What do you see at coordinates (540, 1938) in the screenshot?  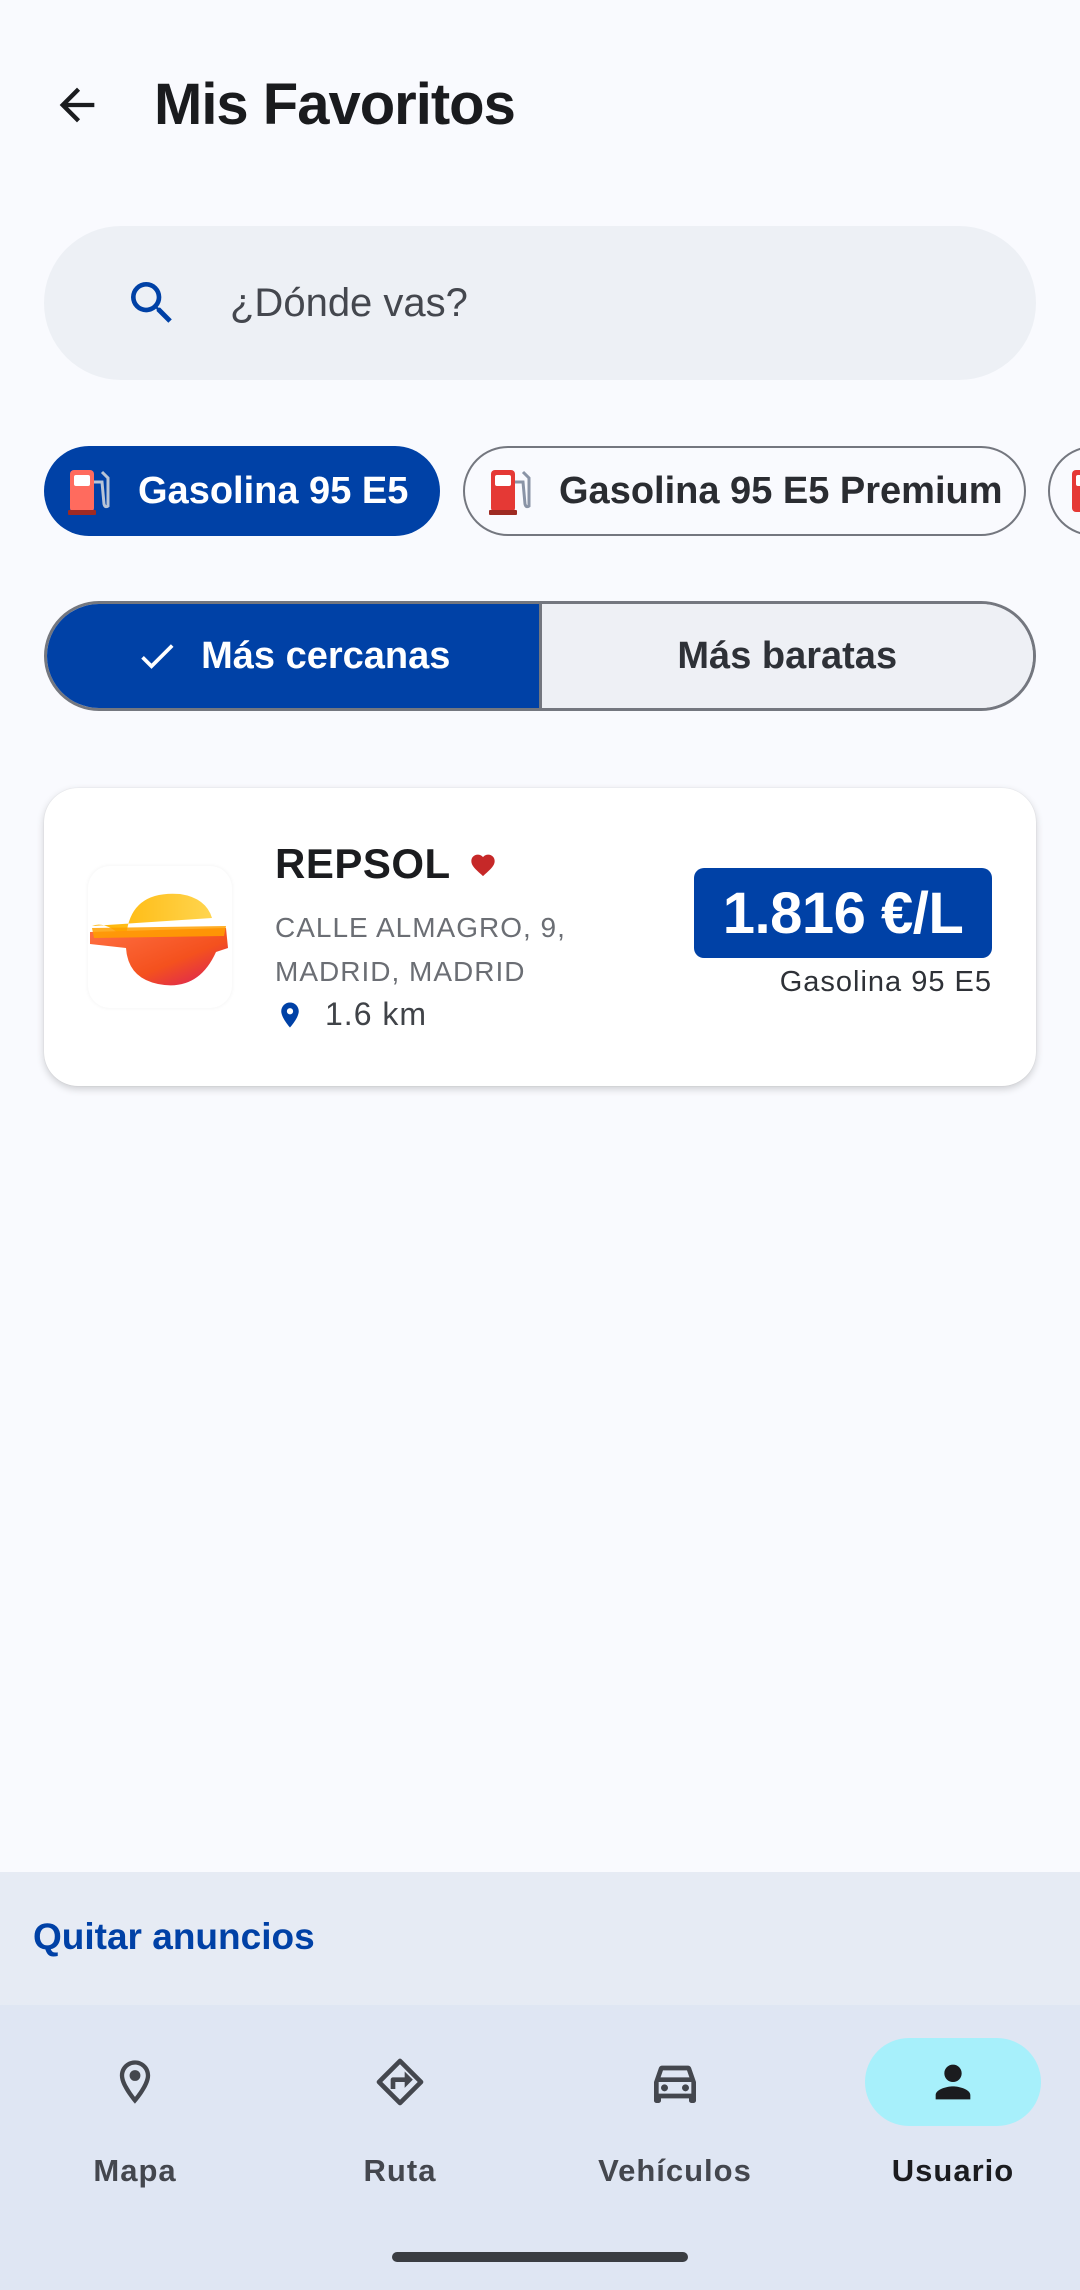 I see `ads-banner: Quitar anuncios` at bounding box center [540, 1938].